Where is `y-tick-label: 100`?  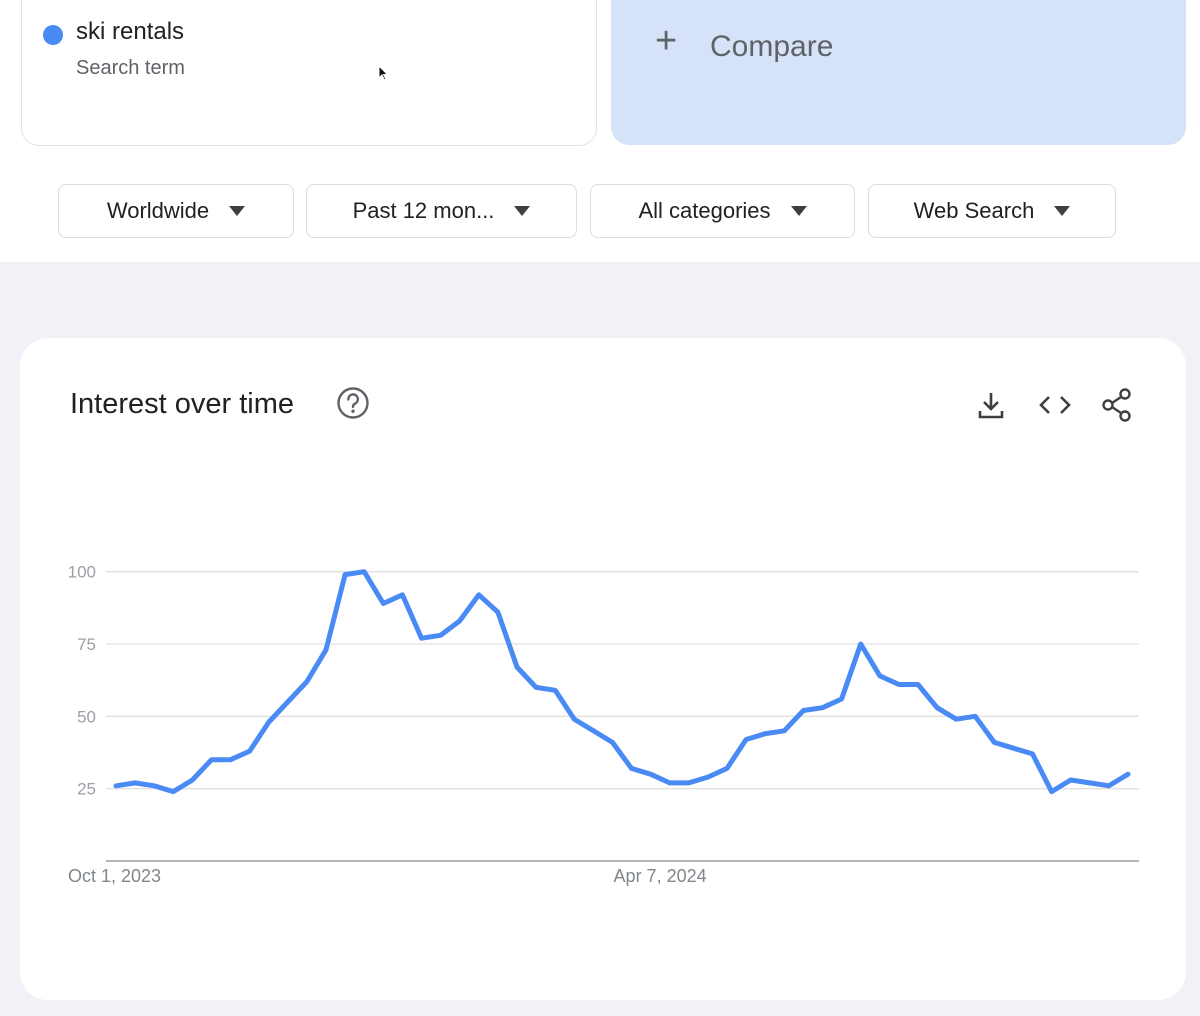
y-tick-label: 100 is located at coordinates (82, 572).